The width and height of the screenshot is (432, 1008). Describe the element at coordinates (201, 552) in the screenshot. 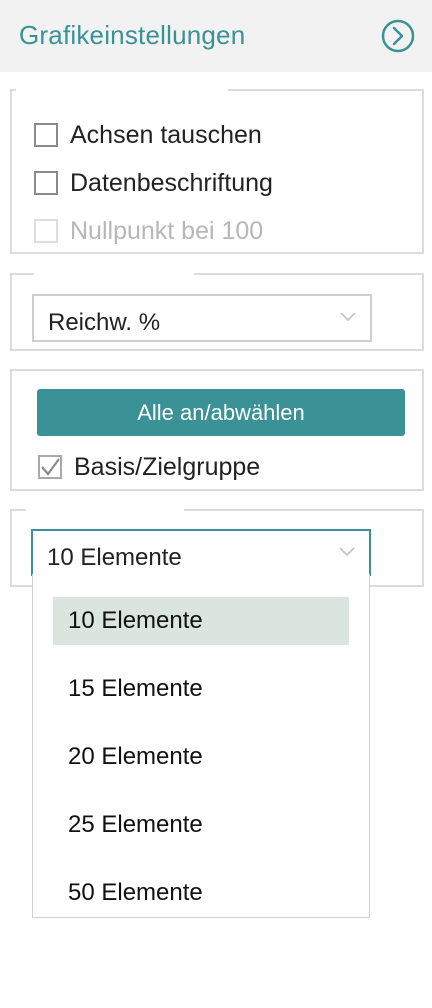

I see `element-count-select: 10 Elemente` at that location.